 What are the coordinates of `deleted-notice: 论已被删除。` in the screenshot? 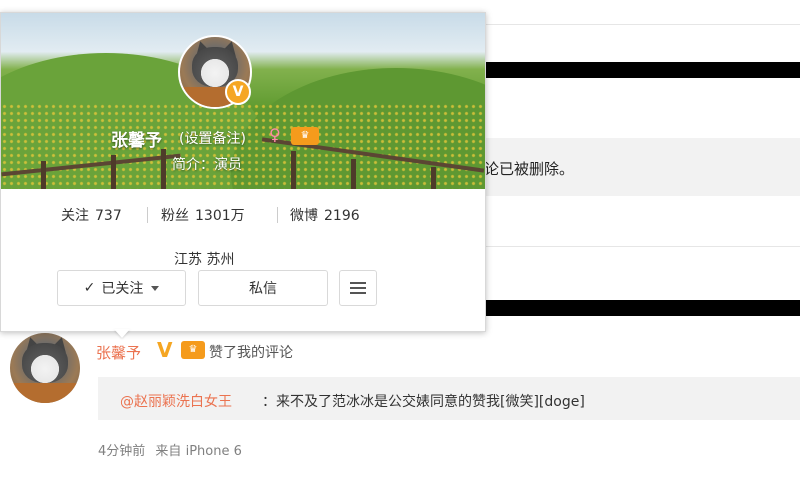 It's located at (529, 169).